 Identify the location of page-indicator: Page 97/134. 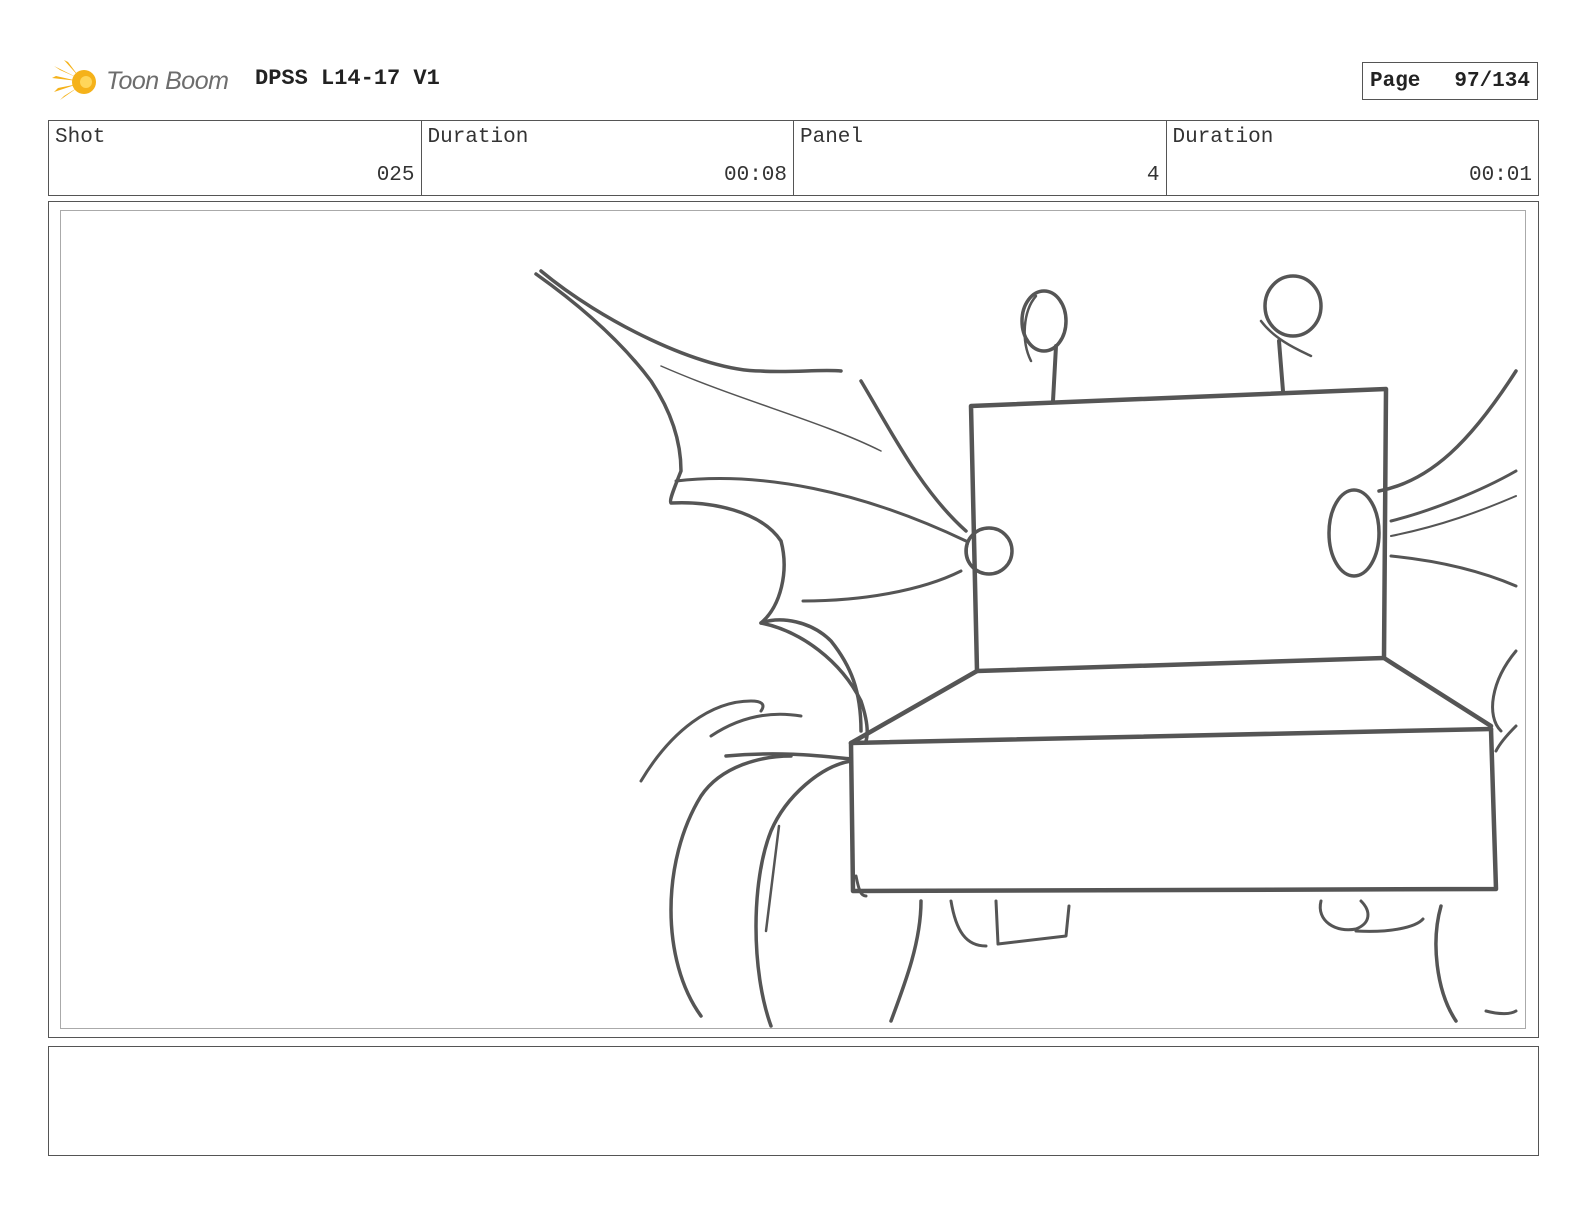
(1450, 81).